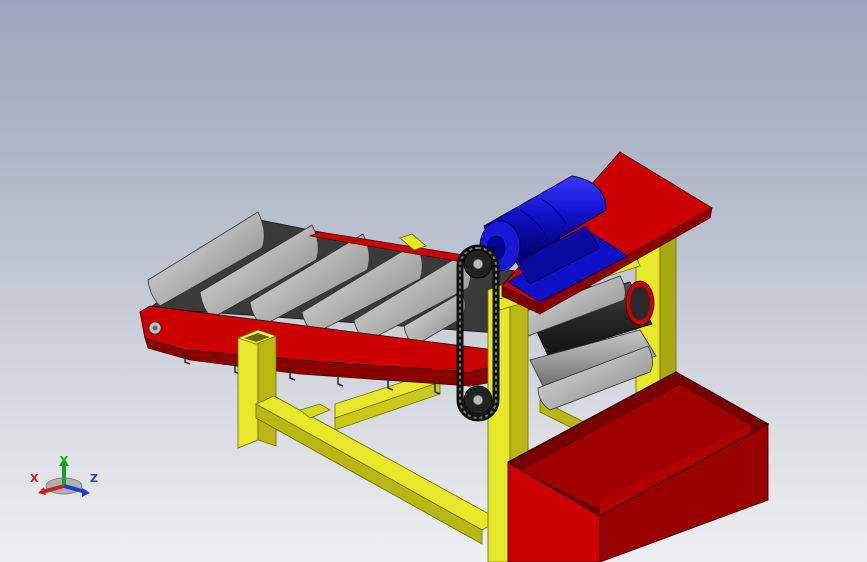 The height and width of the screenshot is (562, 867). I want to click on triad-y-label: Y, so click(64, 460).